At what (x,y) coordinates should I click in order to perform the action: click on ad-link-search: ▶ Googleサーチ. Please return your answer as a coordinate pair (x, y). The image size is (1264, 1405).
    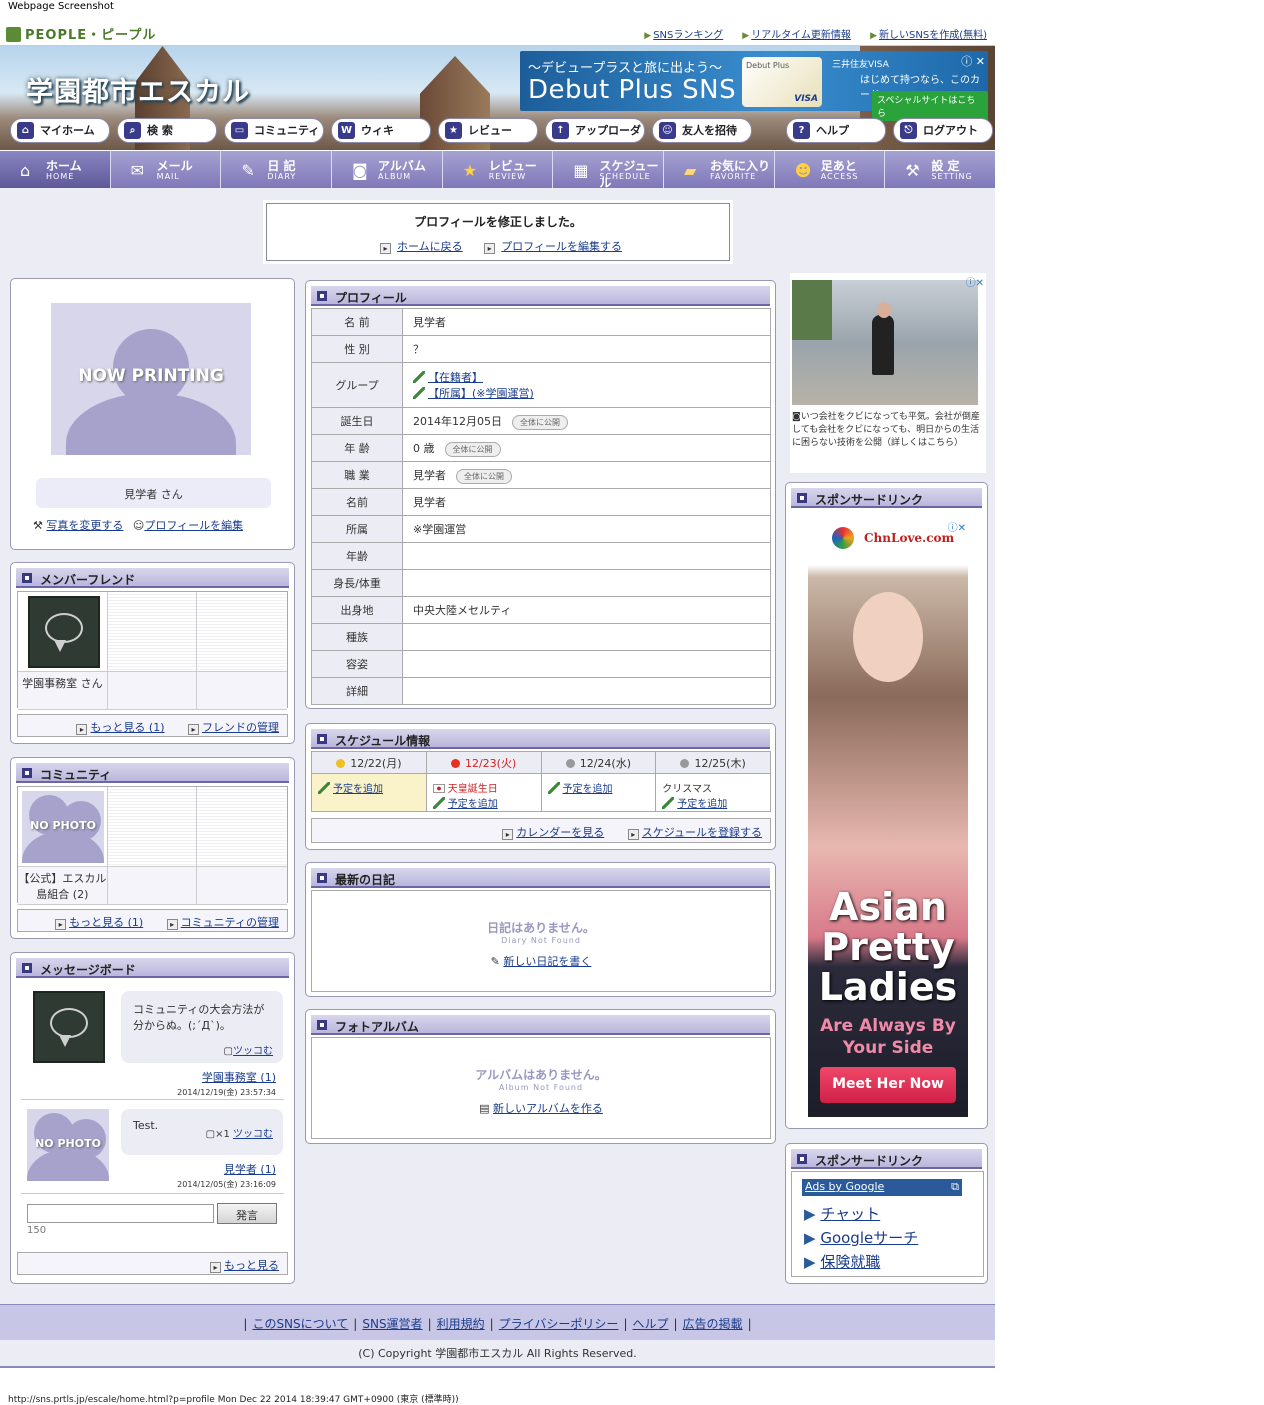
    Looking at the image, I should click on (861, 1238).